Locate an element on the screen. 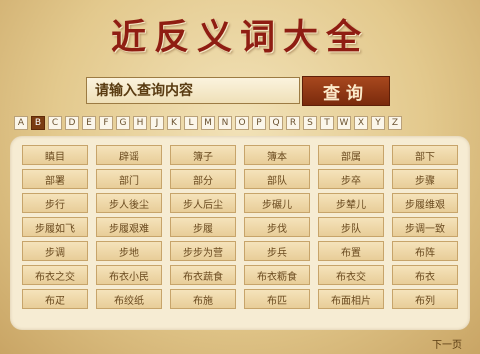  letter-index: ABCDEFGHJKLMNOPQRSTWXYZ is located at coordinates (208, 123).